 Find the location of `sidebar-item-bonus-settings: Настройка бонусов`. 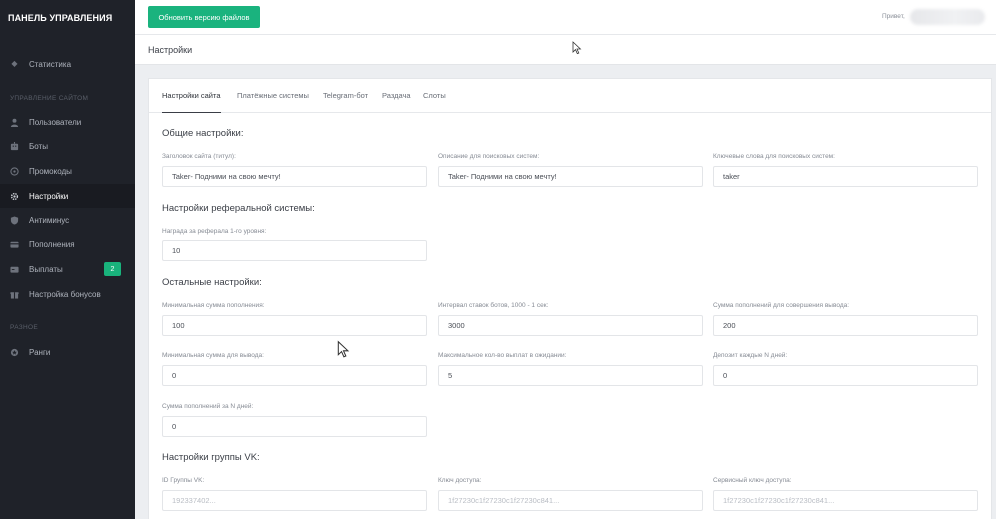

sidebar-item-bonus-settings: Настройка бонусов is located at coordinates (67, 294).